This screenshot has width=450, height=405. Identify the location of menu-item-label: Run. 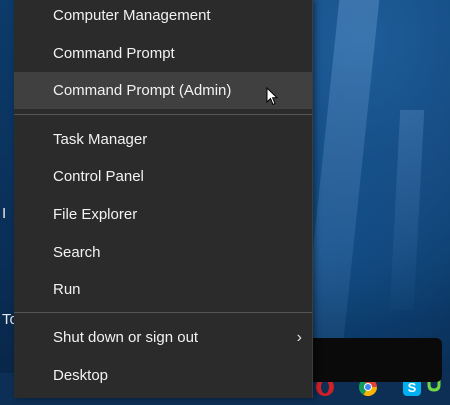
(67, 289).